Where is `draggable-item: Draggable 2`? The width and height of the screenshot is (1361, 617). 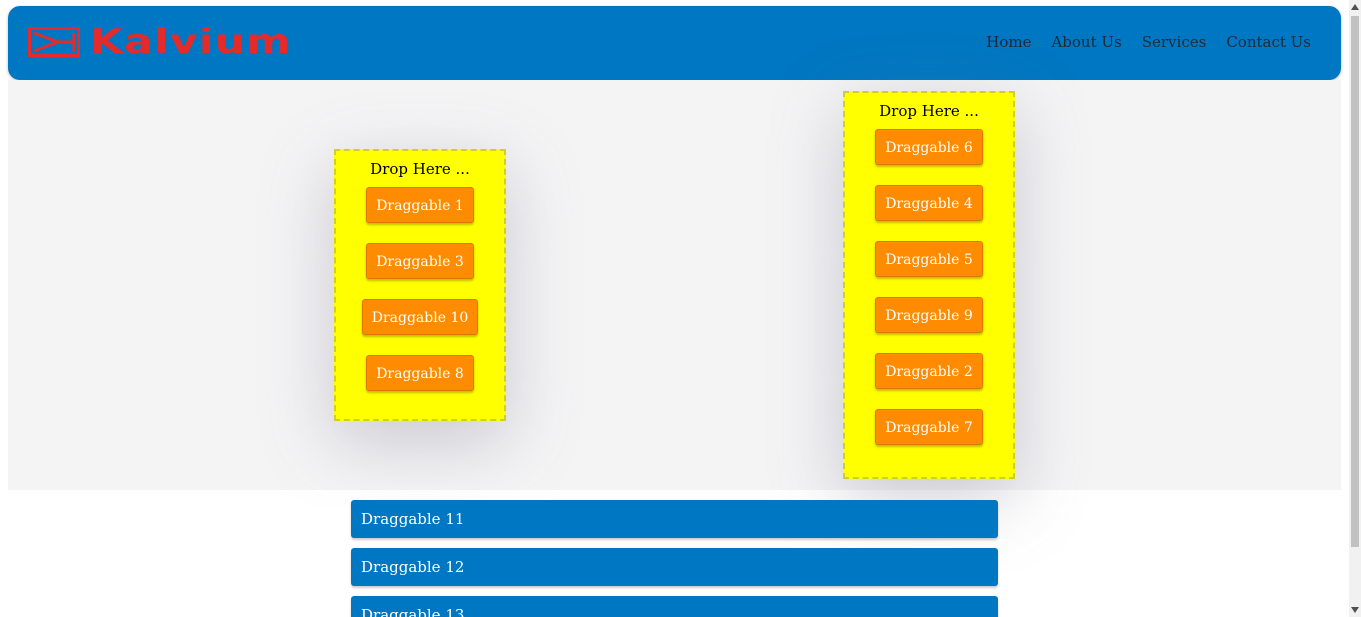
draggable-item: Draggable 2 is located at coordinates (929, 371).